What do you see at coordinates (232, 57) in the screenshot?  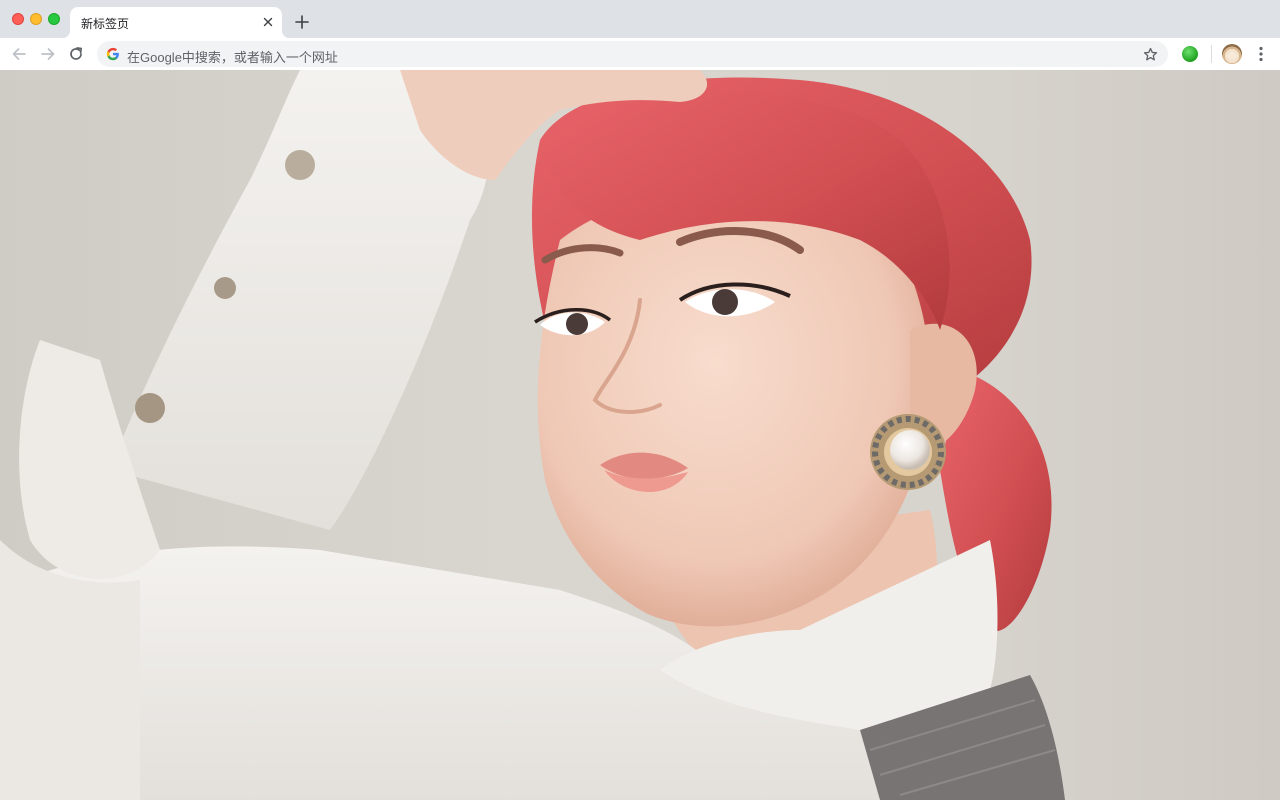 I see `omnibox-placeholder: 在Google中搜索，或者输入一个网址` at bounding box center [232, 57].